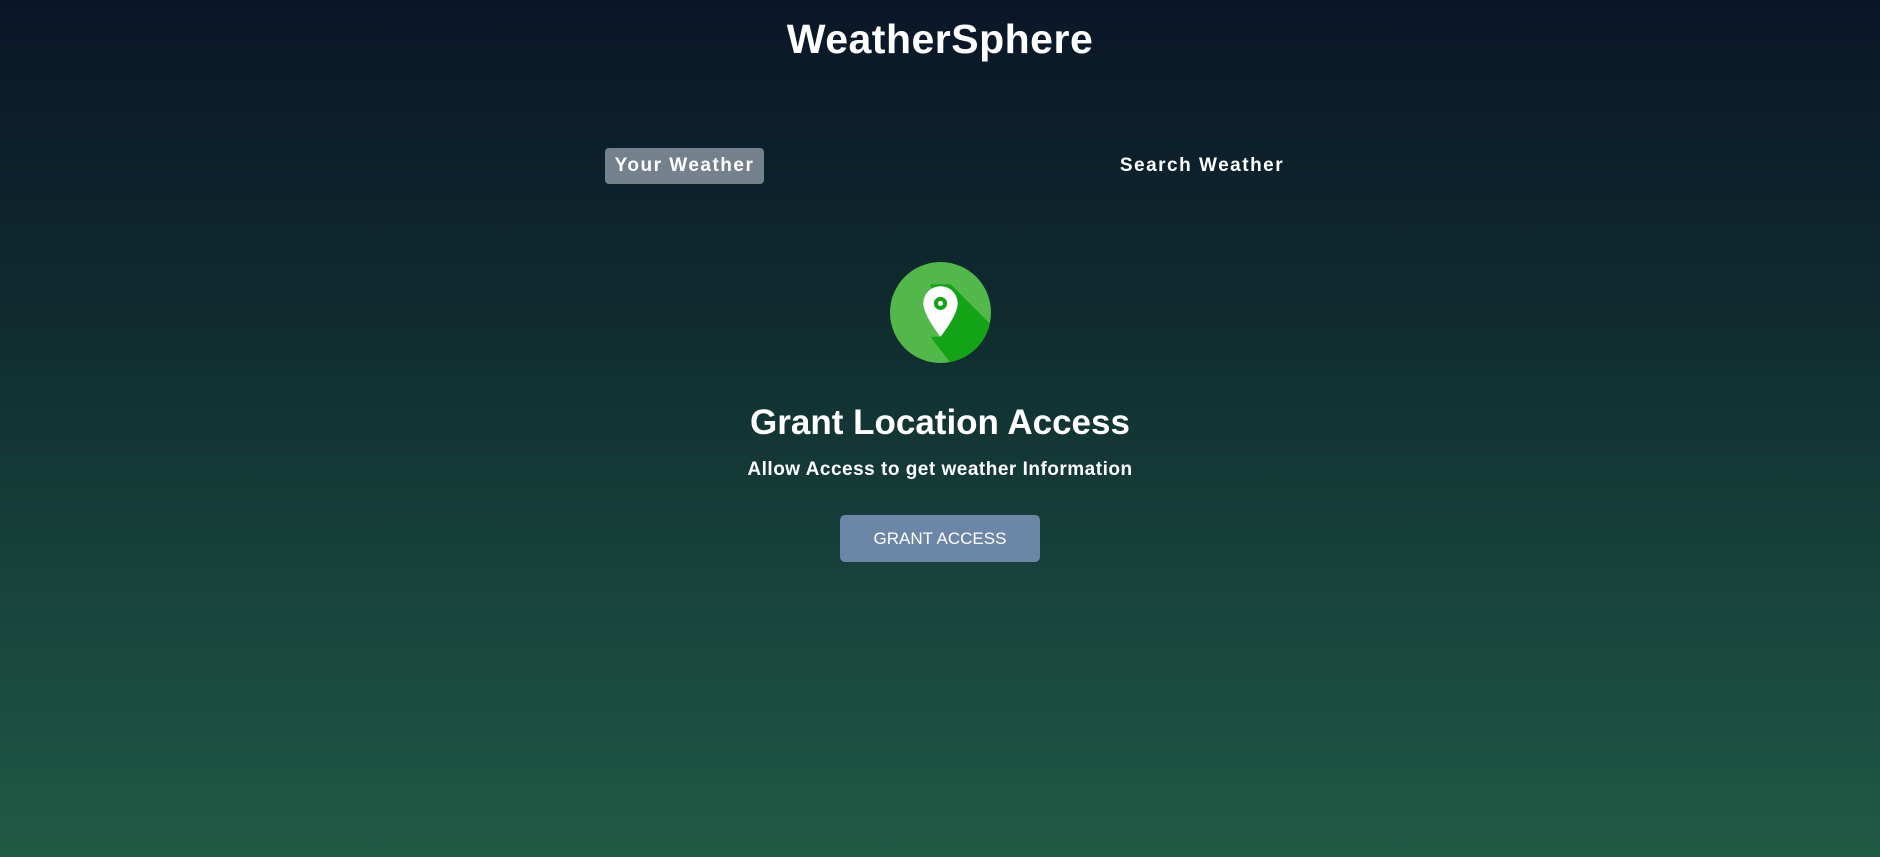 This screenshot has width=1880, height=857. Describe the element at coordinates (684, 166) in the screenshot. I see `tab-your-weather: Your Weather` at that location.